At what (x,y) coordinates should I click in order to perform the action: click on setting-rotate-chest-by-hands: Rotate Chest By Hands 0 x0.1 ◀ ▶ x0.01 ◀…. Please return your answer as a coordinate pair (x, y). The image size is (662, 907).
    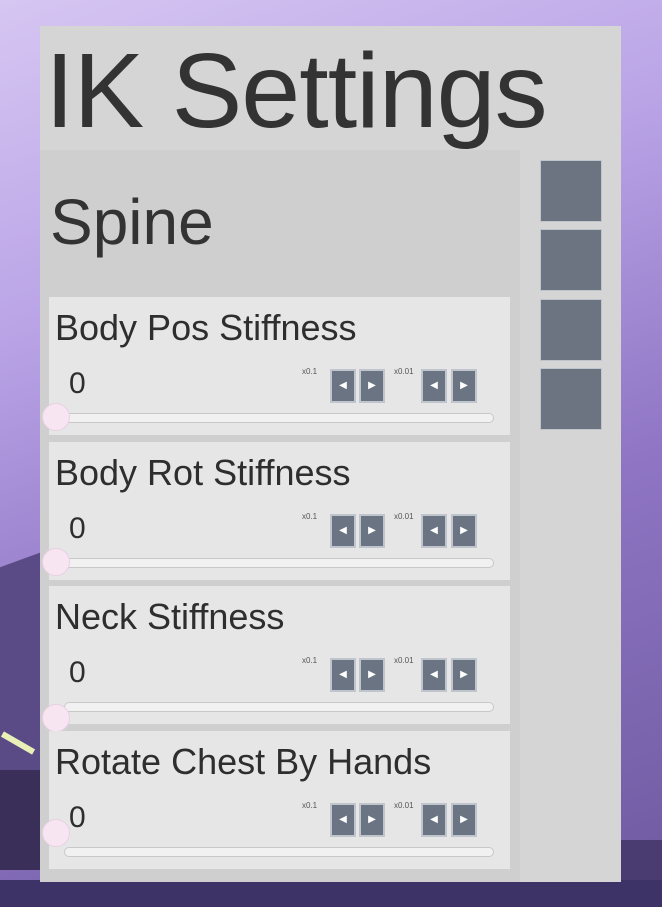
    Looking at the image, I should click on (276, 800).